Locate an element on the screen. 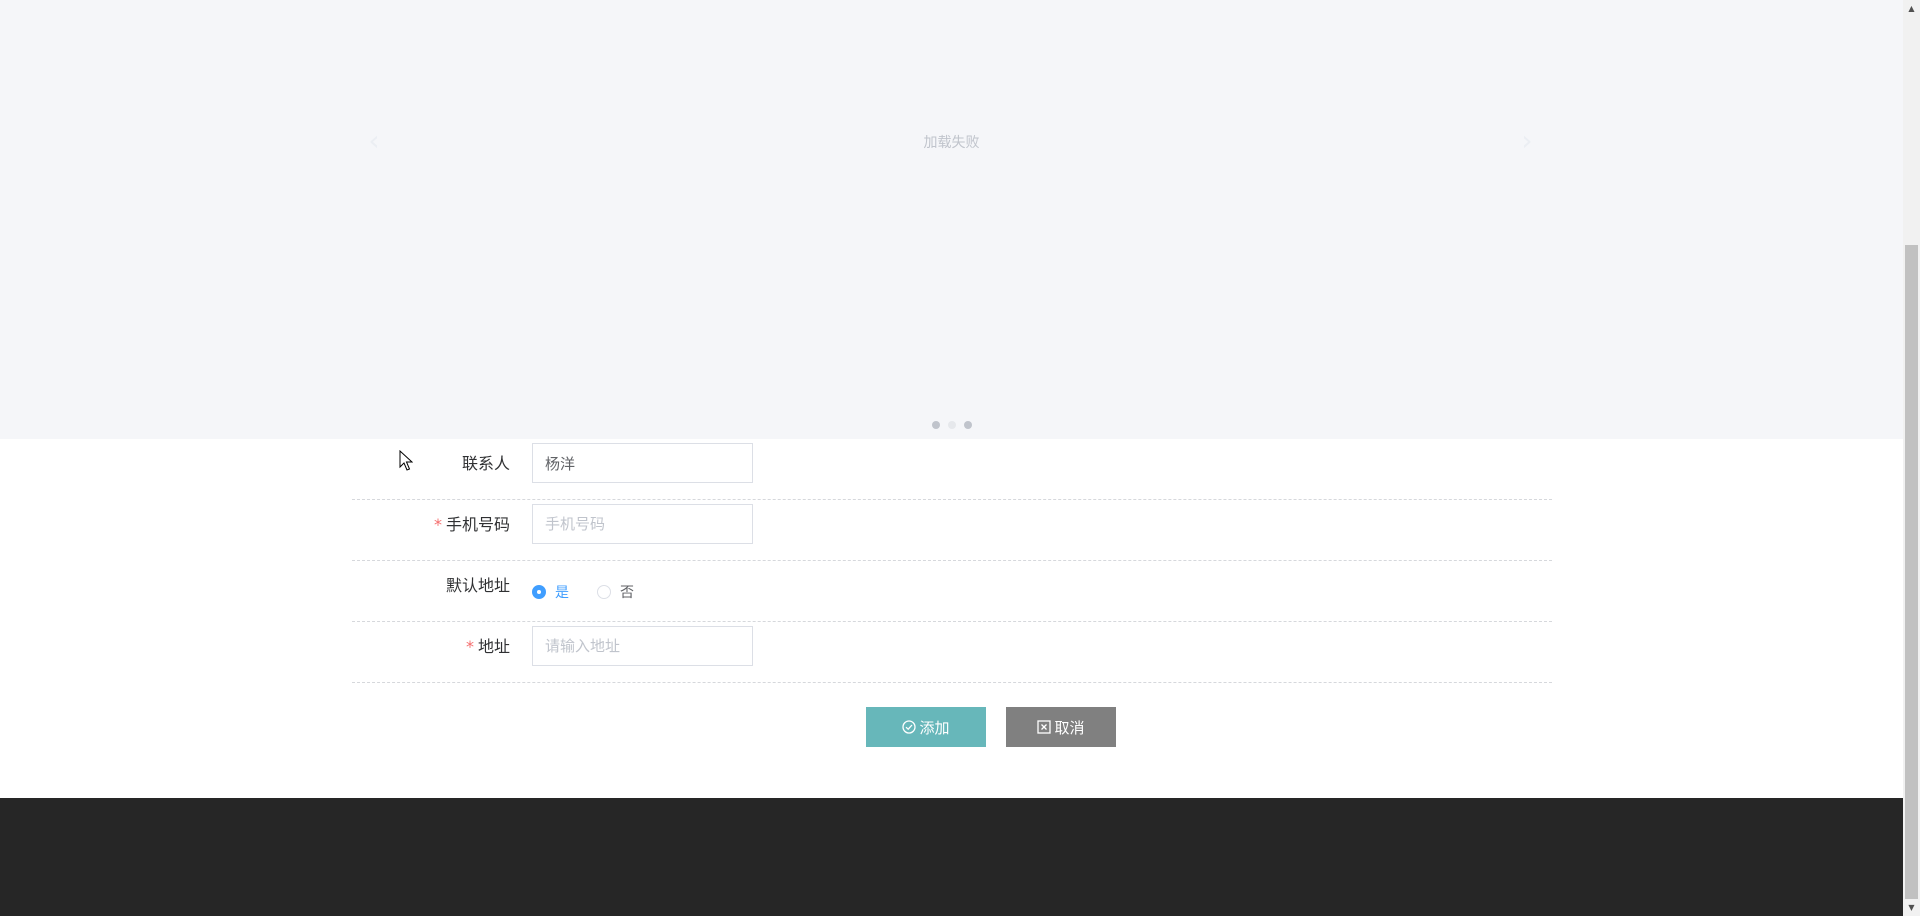  radio-unchecked-icon is located at coordinates (604, 591).